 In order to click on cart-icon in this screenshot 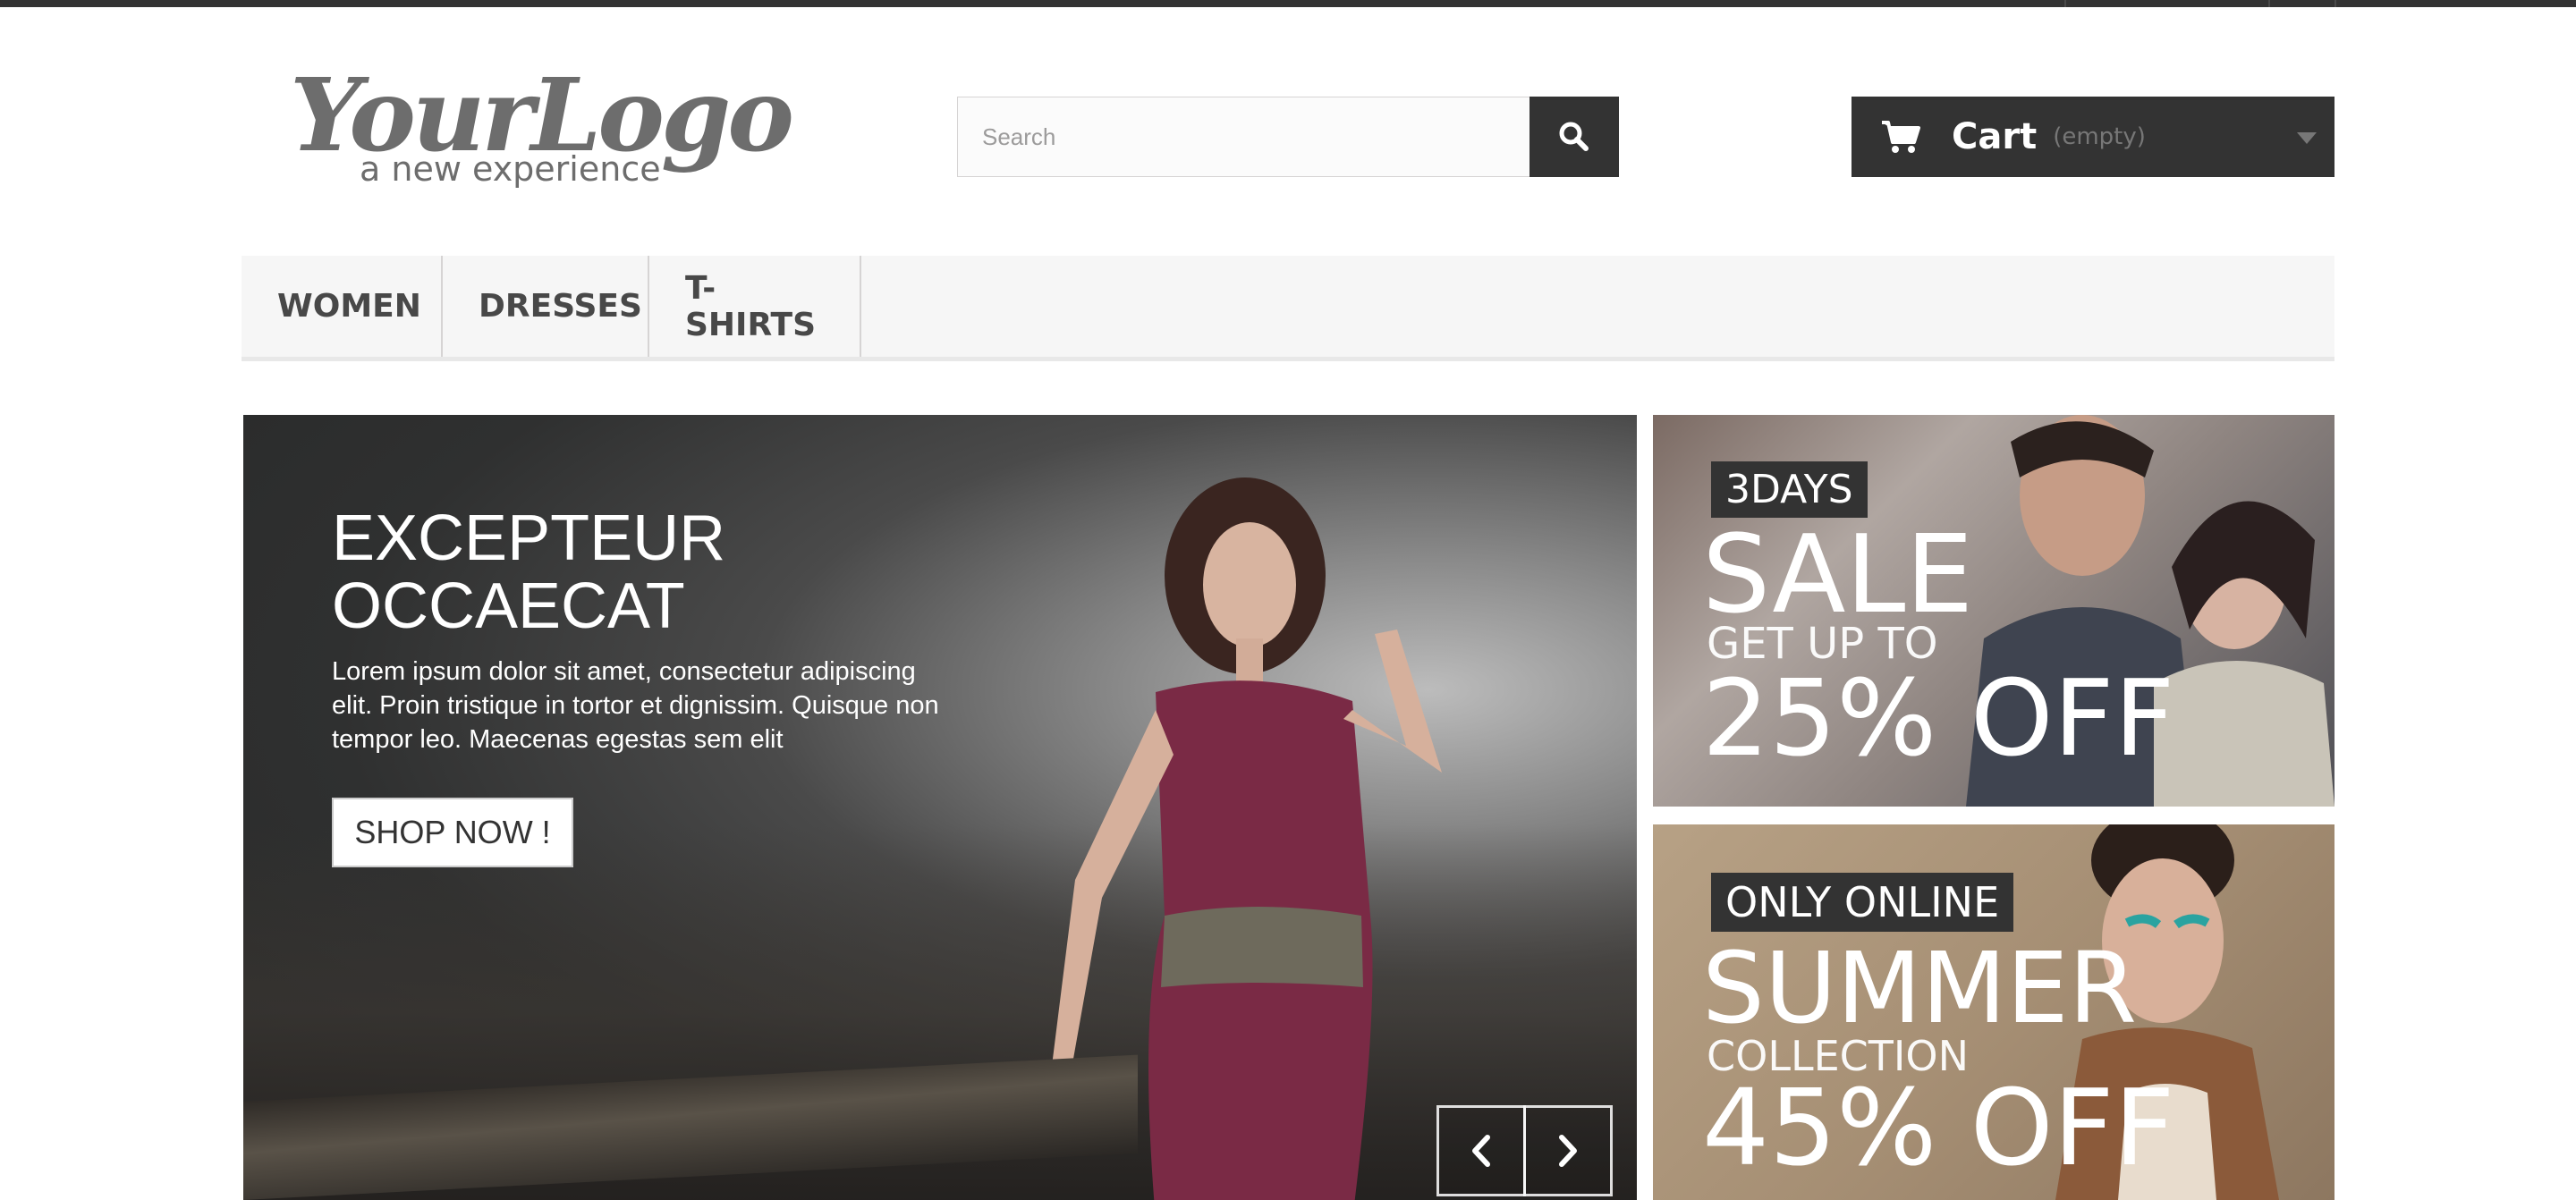, I will do `click(1901, 137)`.